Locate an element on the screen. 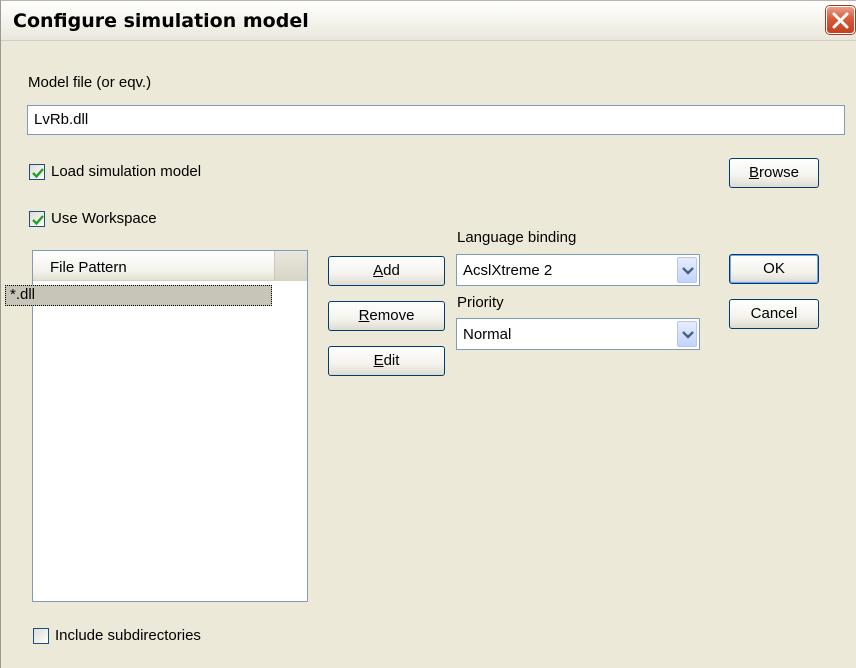 Image resolution: width=856 pixels, height=668 pixels. title-bar: Configure simulation model is located at coordinates (428, 21).